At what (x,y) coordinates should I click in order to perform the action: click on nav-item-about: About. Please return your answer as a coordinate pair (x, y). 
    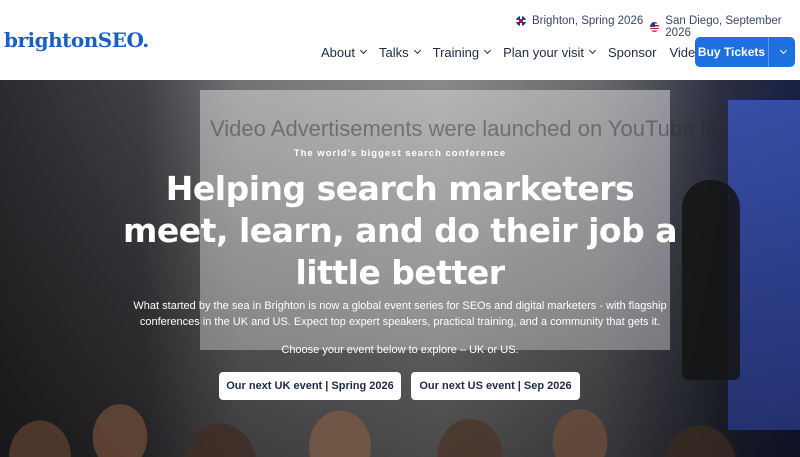
    Looking at the image, I should click on (344, 52).